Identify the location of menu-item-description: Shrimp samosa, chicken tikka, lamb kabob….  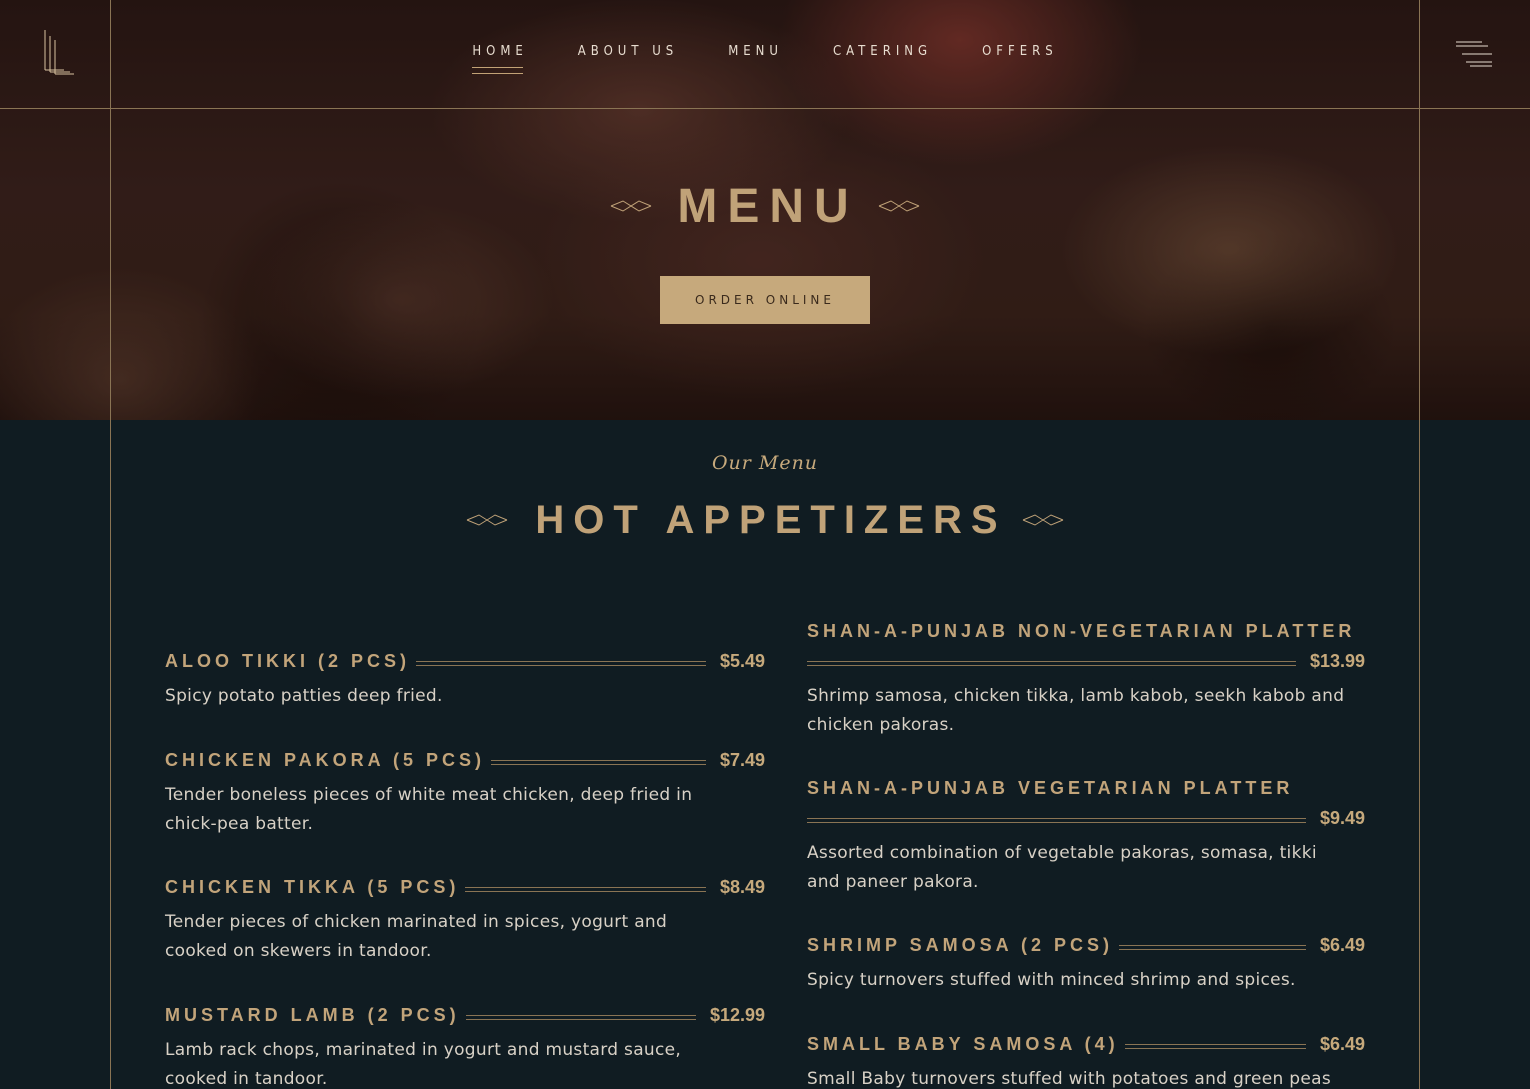
(1076, 710).